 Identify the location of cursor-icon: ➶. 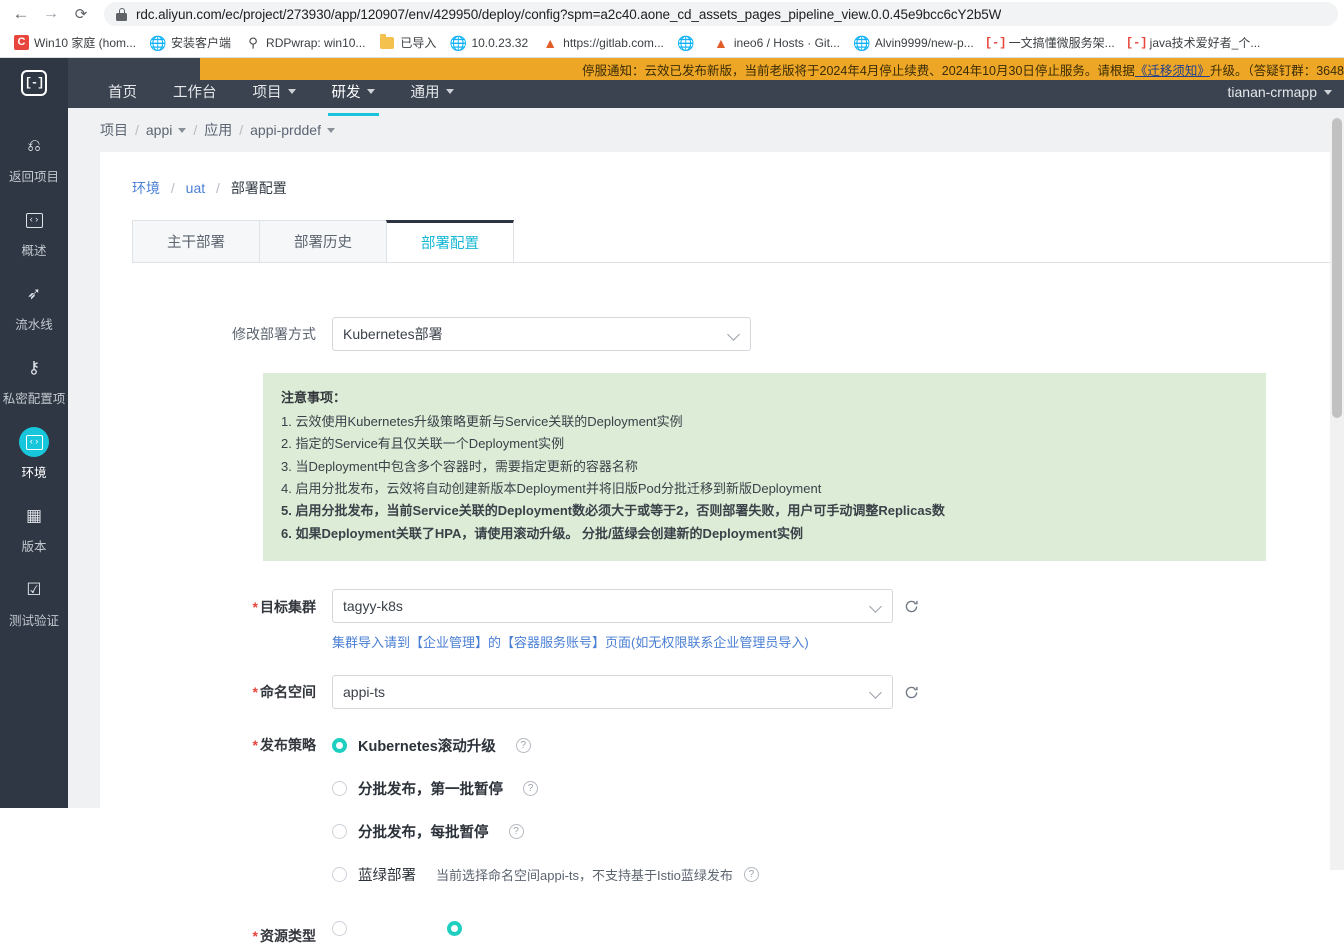
(34, 293).